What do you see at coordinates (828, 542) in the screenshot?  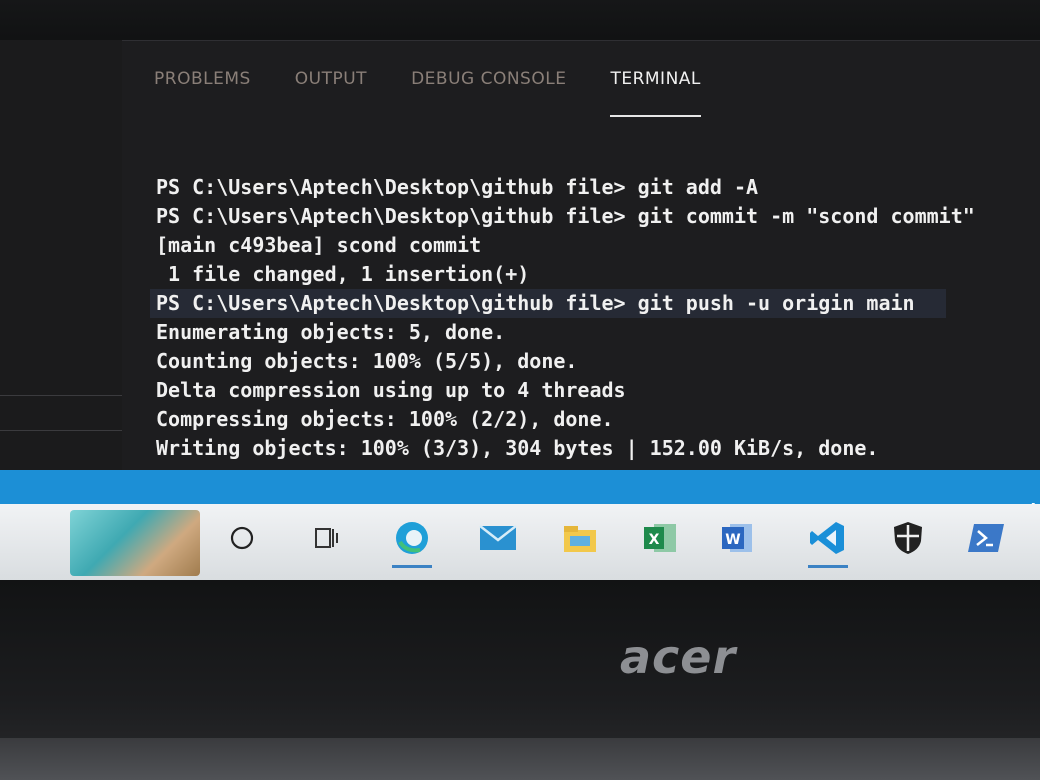 I see `vscode-icon` at bounding box center [828, 542].